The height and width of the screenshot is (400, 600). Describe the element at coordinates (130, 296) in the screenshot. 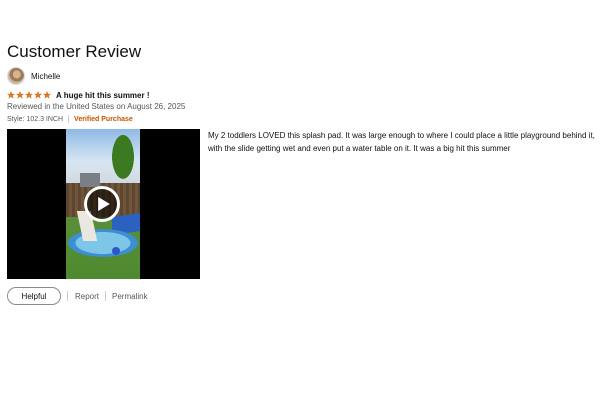

I see `permalink-link: Permalink` at that location.